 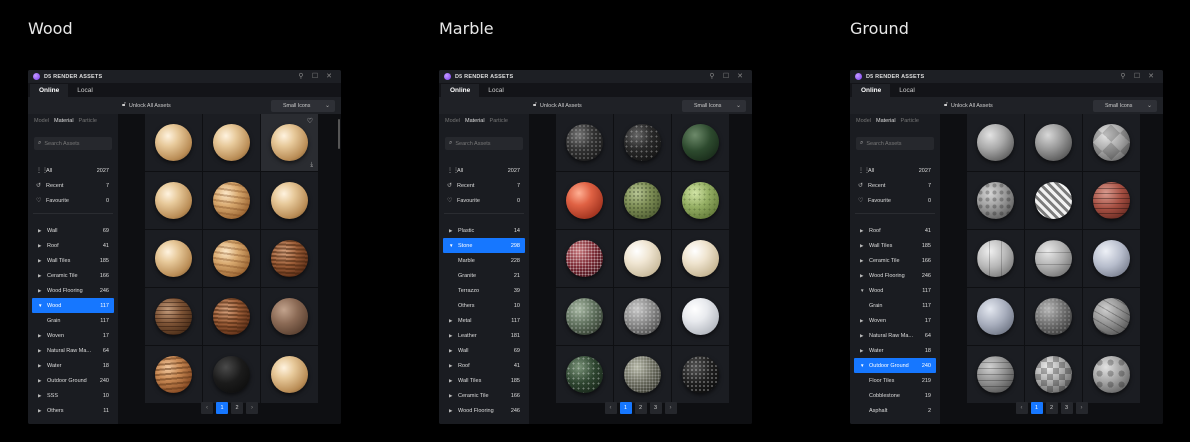 I want to click on category-item: ▶ Wall 69, so click(x=73, y=230).